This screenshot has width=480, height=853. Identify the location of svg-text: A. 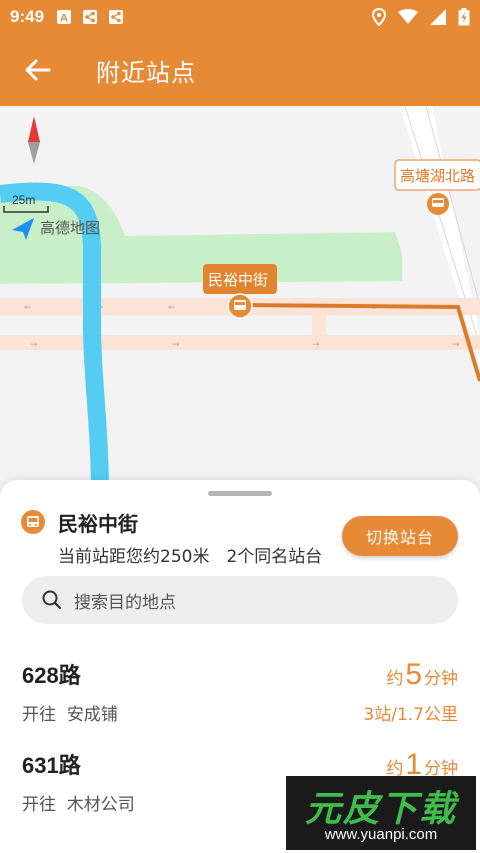
(64, 19).